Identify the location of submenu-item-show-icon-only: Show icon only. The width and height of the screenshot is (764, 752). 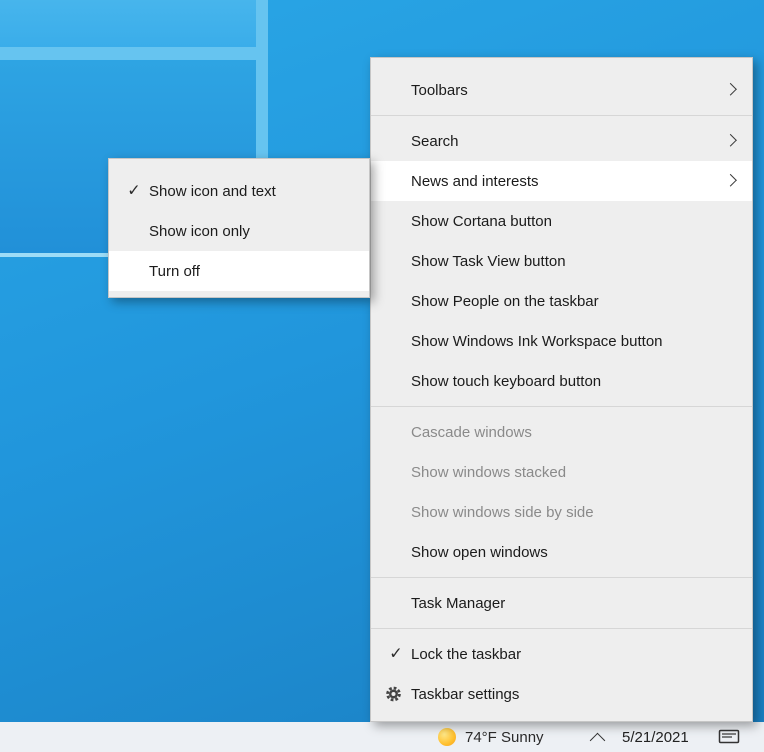
(239, 231).